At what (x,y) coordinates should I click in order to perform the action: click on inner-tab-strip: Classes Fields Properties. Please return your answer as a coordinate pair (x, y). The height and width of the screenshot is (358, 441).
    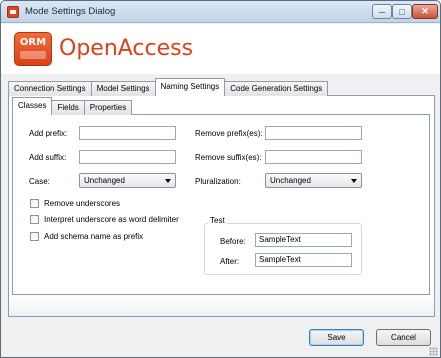
    Looking at the image, I should click on (72, 106).